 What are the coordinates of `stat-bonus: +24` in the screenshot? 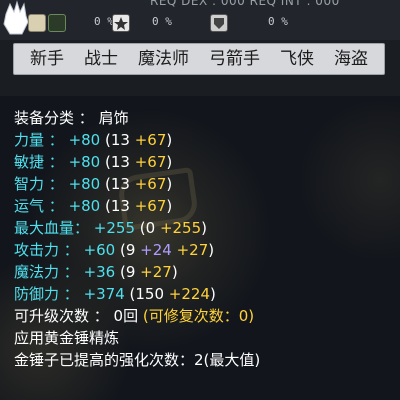 It's located at (156, 250).